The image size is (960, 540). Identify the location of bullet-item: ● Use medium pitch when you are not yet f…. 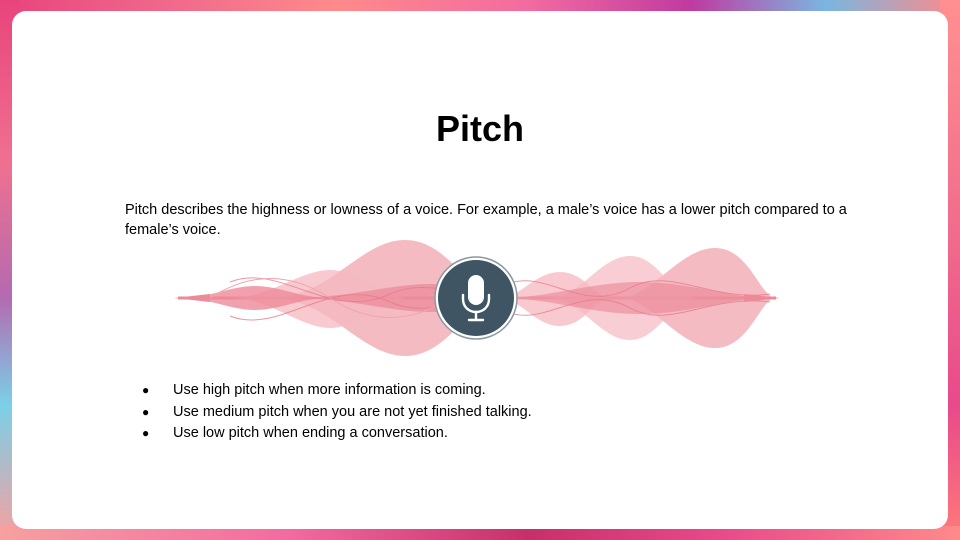
(336, 413).